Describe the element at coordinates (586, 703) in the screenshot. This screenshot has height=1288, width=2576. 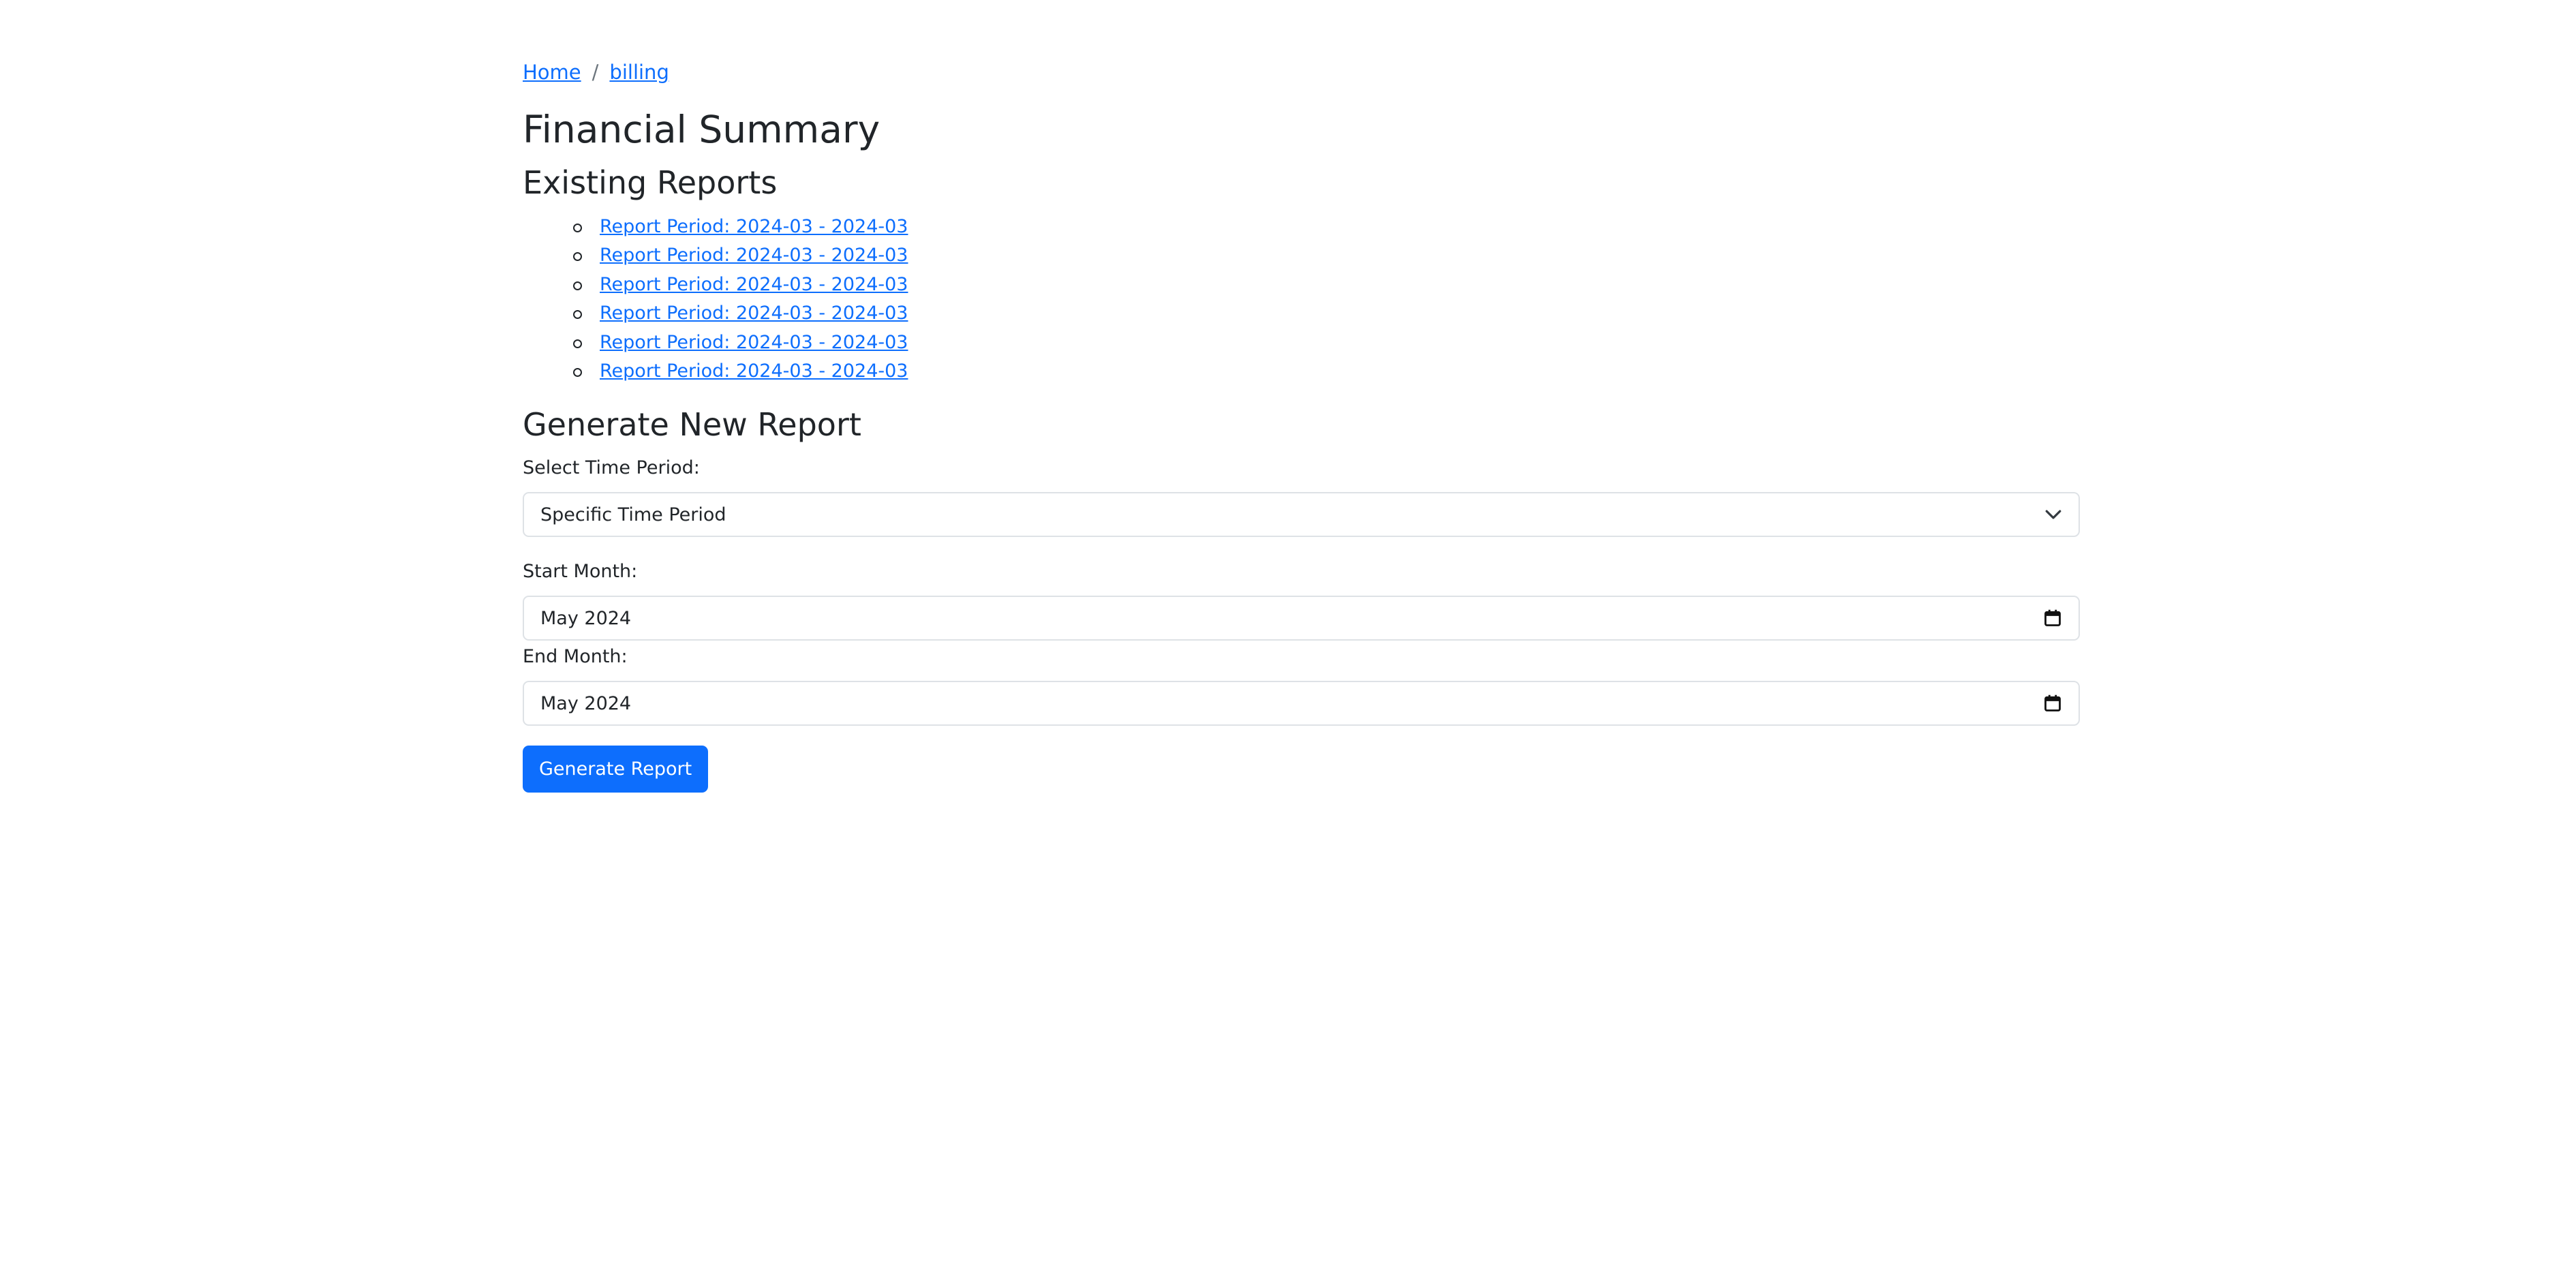
I see `end-month-value: May 2024` at that location.